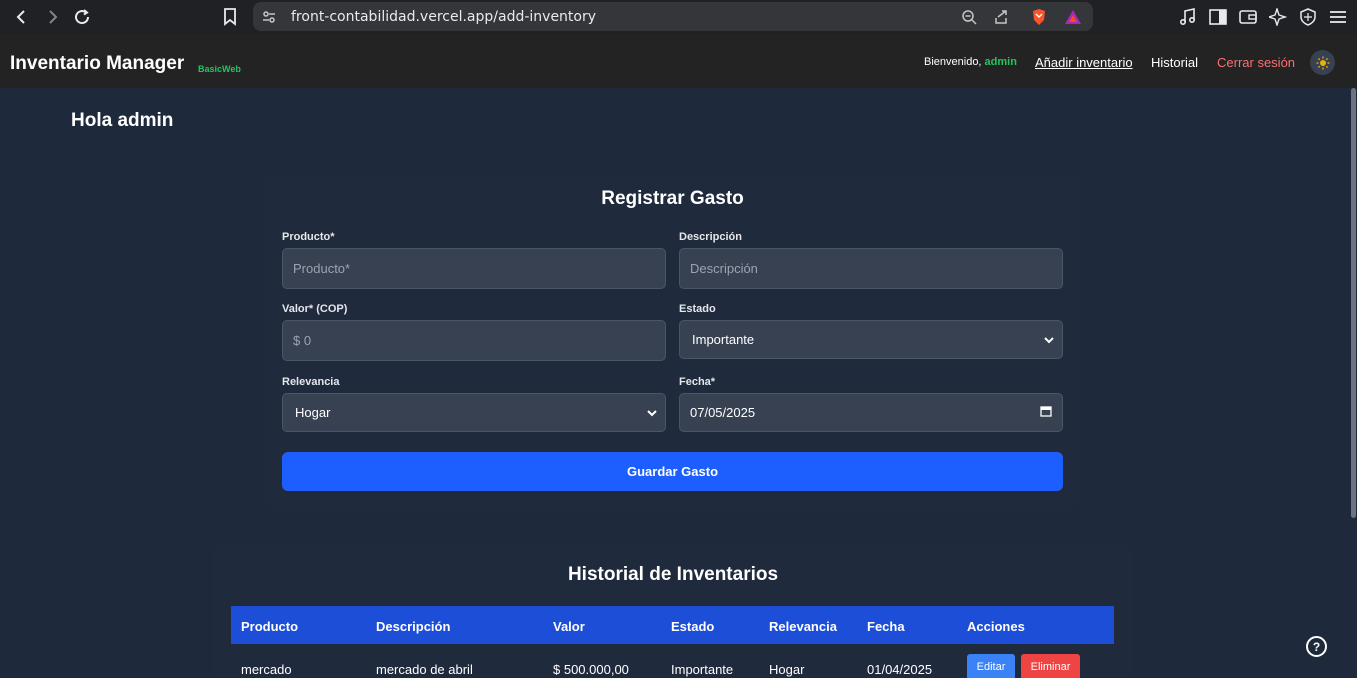 The image size is (1357, 678). What do you see at coordinates (82, 17) in the screenshot?
I see `reload-icon` at bounding box center [82, 17].